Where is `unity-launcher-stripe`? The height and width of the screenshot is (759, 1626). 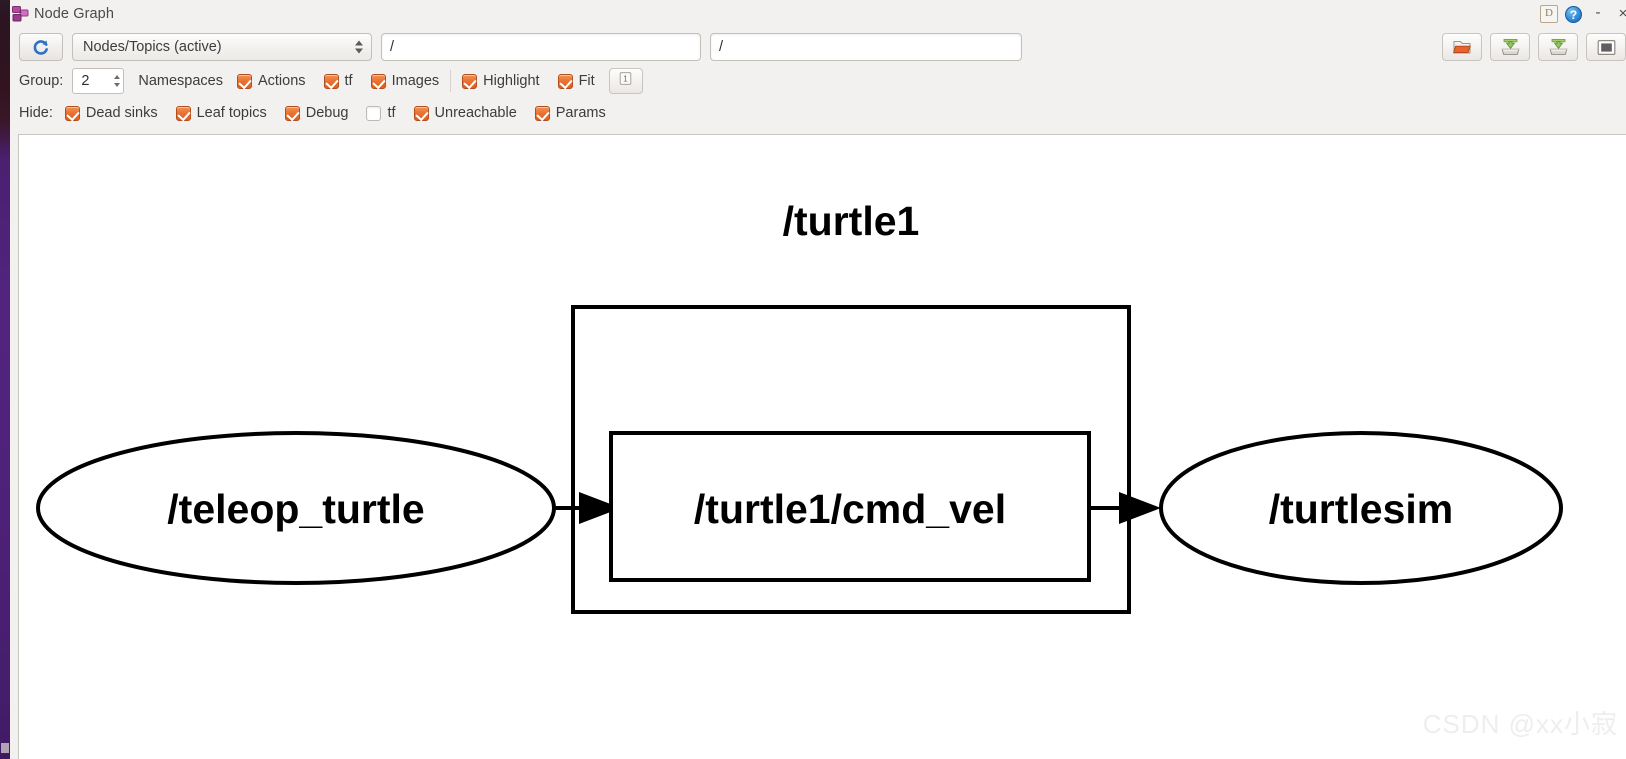
unity-launcher-stripe is located at coordinates (5, 379).